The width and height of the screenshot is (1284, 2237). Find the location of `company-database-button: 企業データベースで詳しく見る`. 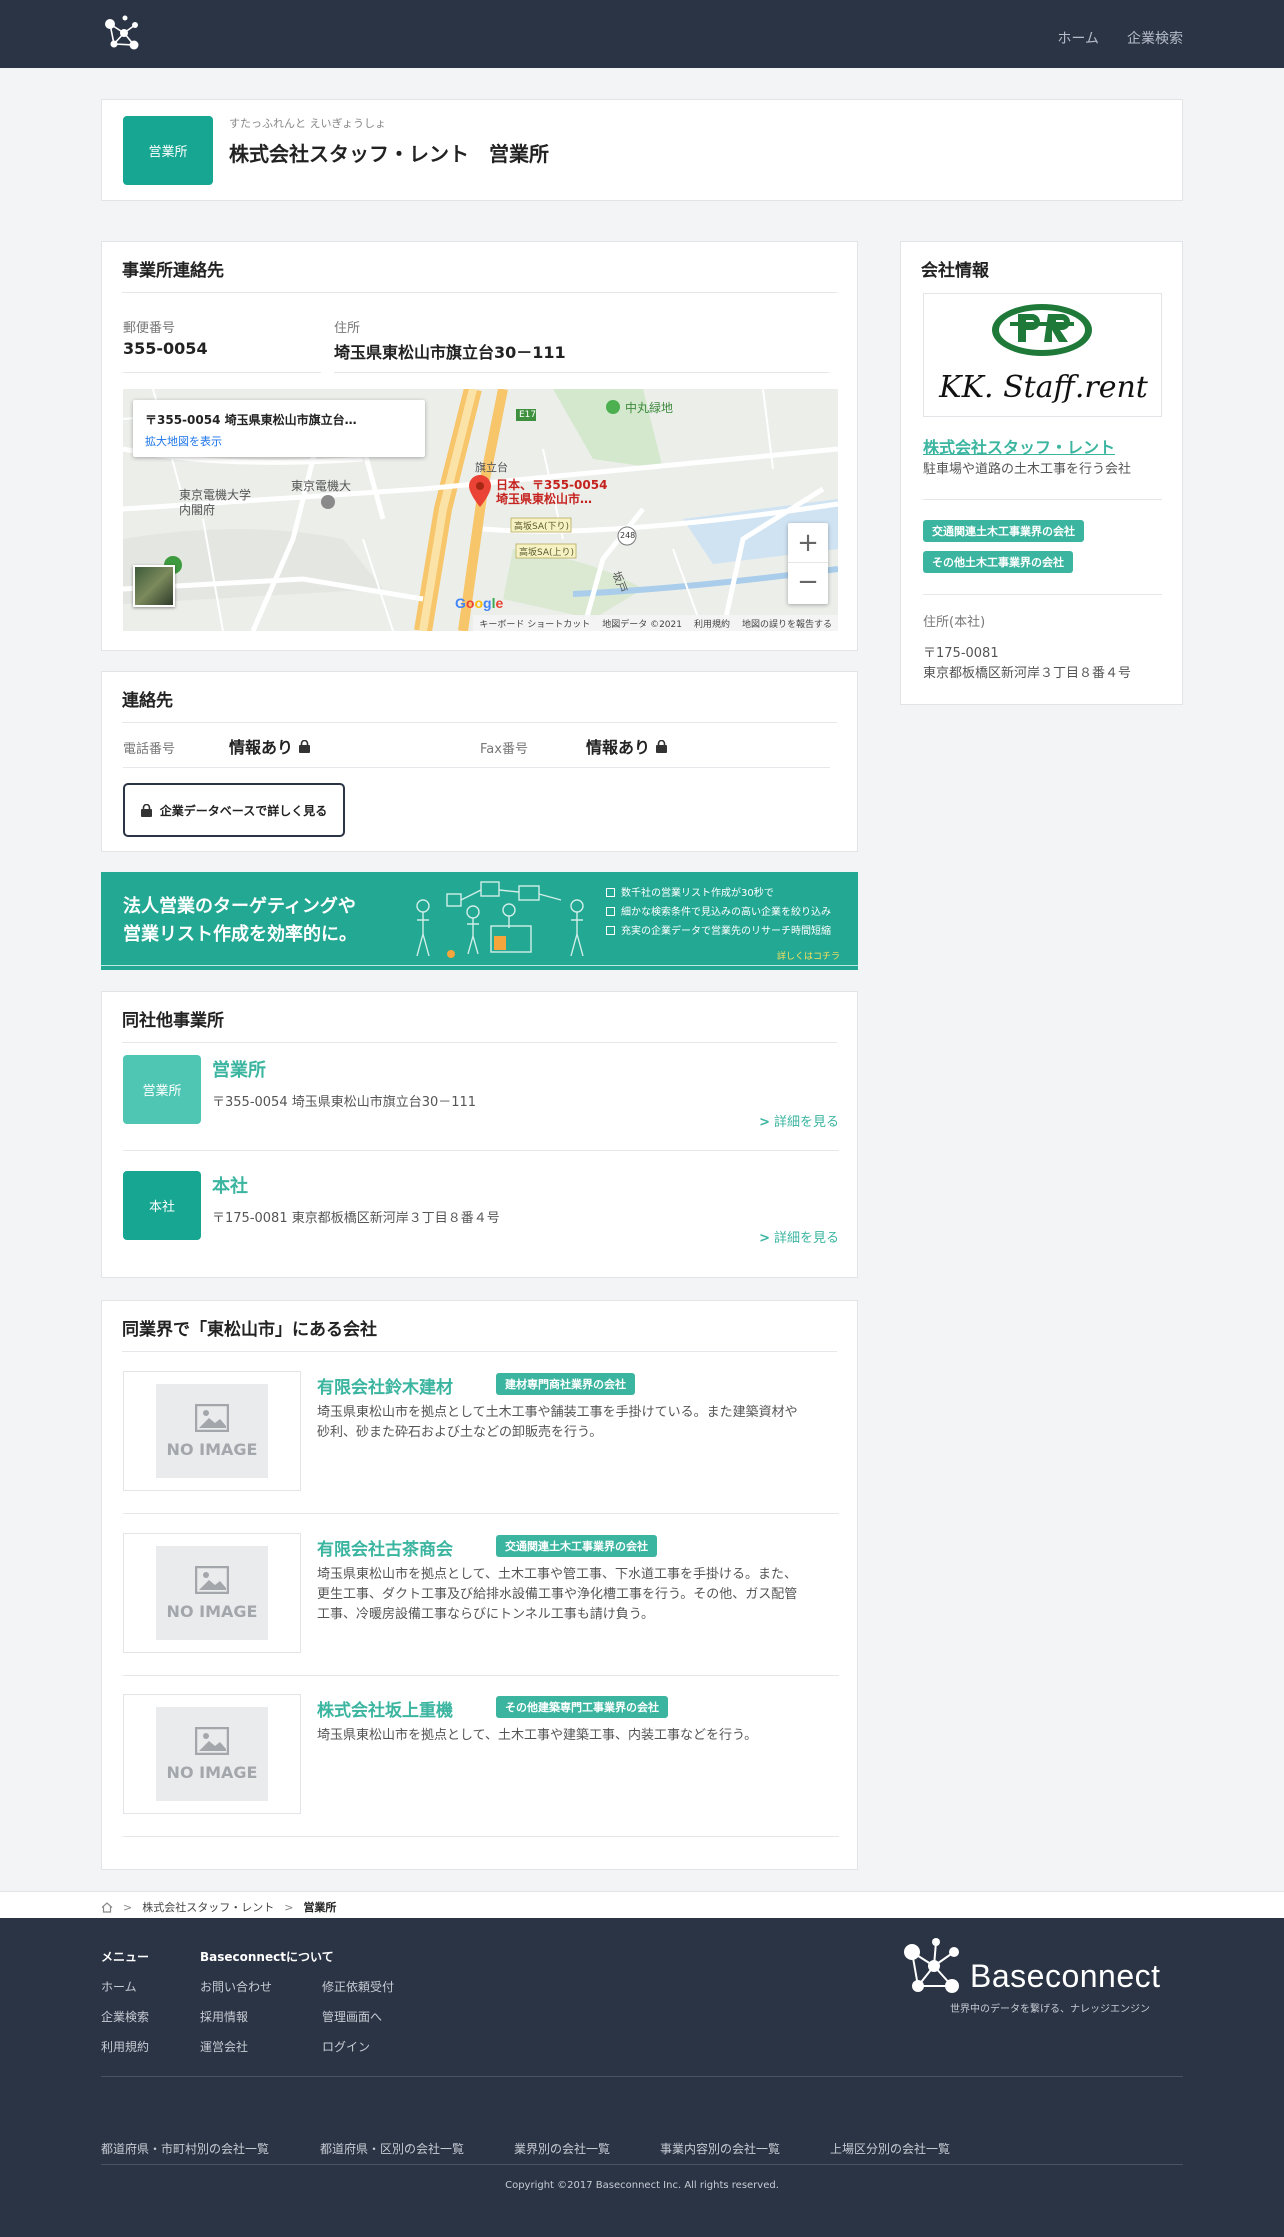

company-database-button: 企業データベースで詳しく見る is located at coordinates (234, 810).